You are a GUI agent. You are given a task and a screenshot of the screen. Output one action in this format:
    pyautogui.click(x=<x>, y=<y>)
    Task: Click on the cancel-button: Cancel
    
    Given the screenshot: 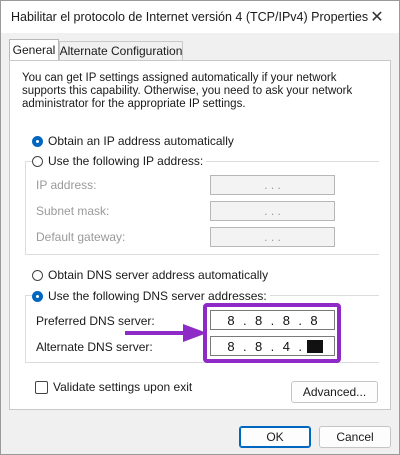 What is the action you would take?
    pyautogui.click(x=355, y=437)
    